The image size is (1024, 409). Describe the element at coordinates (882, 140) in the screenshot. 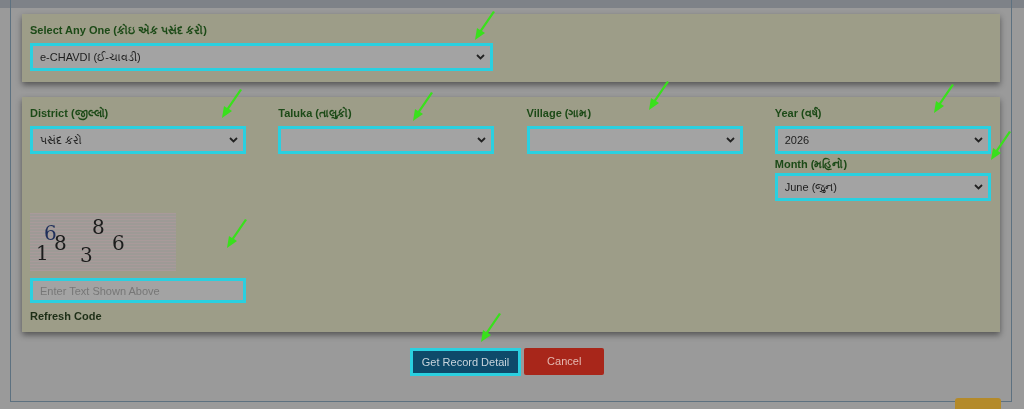

I see `dropdown-field: 2026` at that location.